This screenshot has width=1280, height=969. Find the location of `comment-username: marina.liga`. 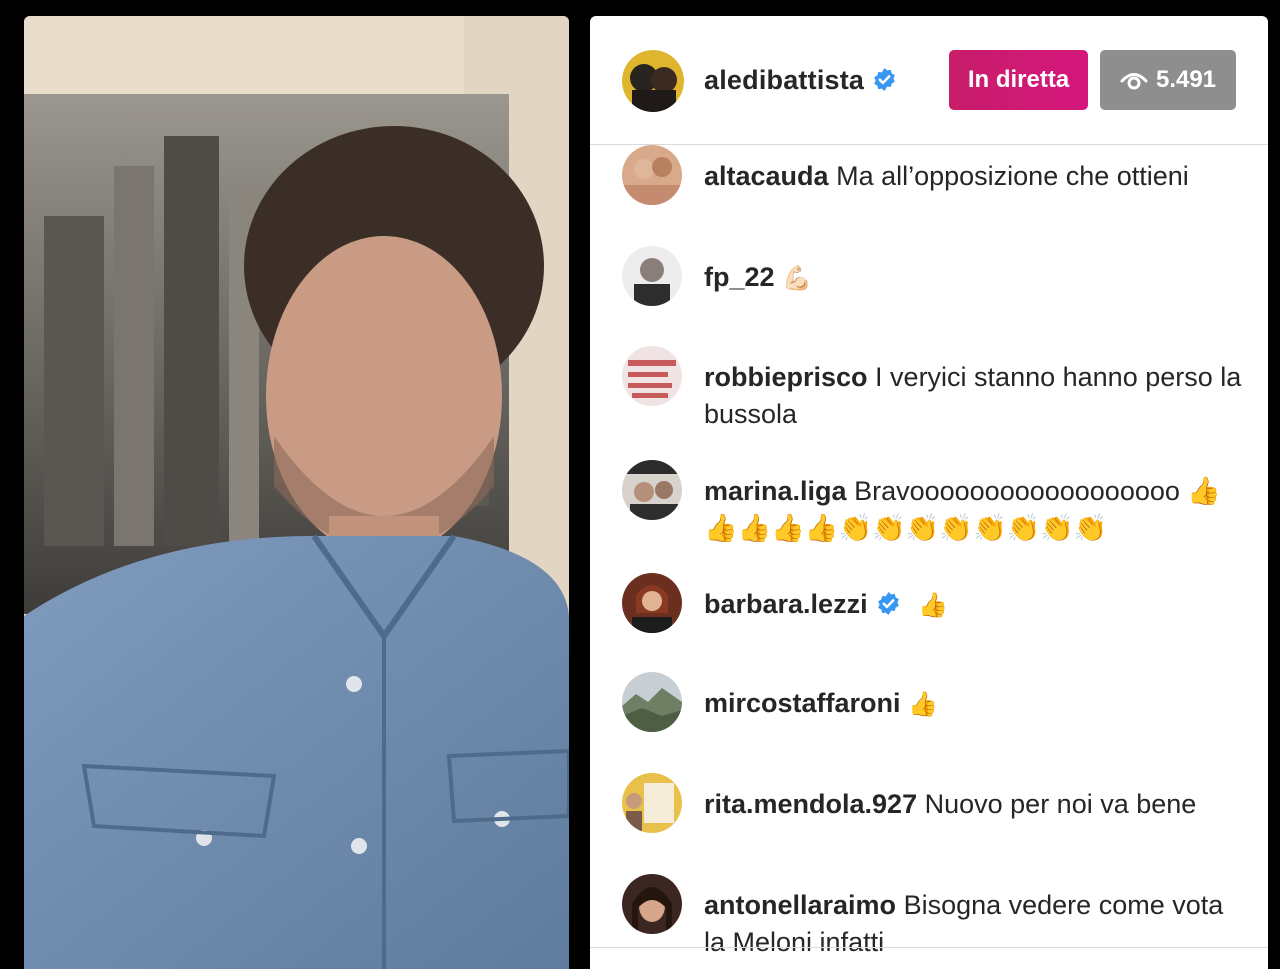

comment-username: marina.liga is located at coordinates (775, 491).